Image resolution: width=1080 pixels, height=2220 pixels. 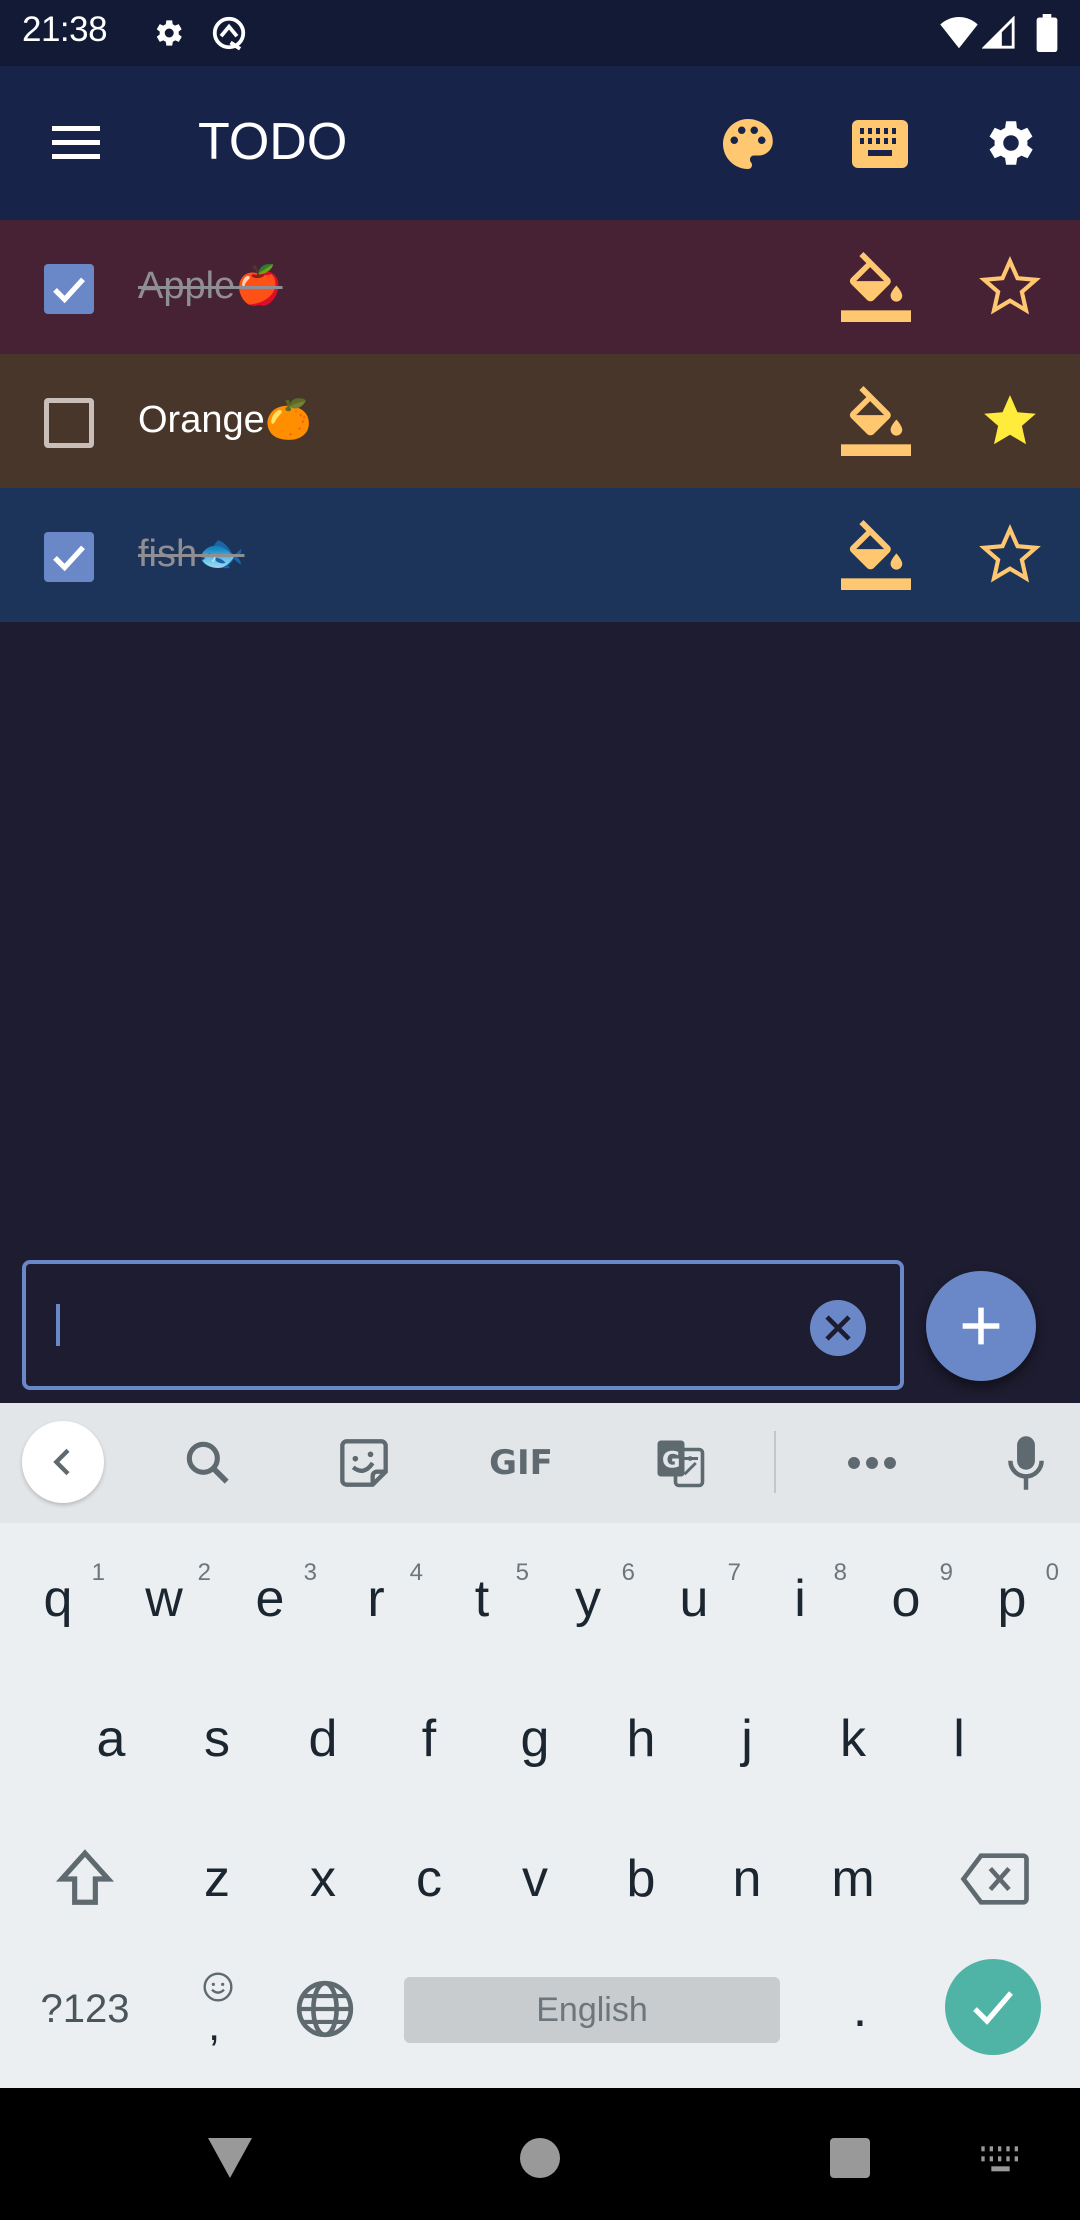 I want to click on key-r: r4, so click(x=376, y=1599).